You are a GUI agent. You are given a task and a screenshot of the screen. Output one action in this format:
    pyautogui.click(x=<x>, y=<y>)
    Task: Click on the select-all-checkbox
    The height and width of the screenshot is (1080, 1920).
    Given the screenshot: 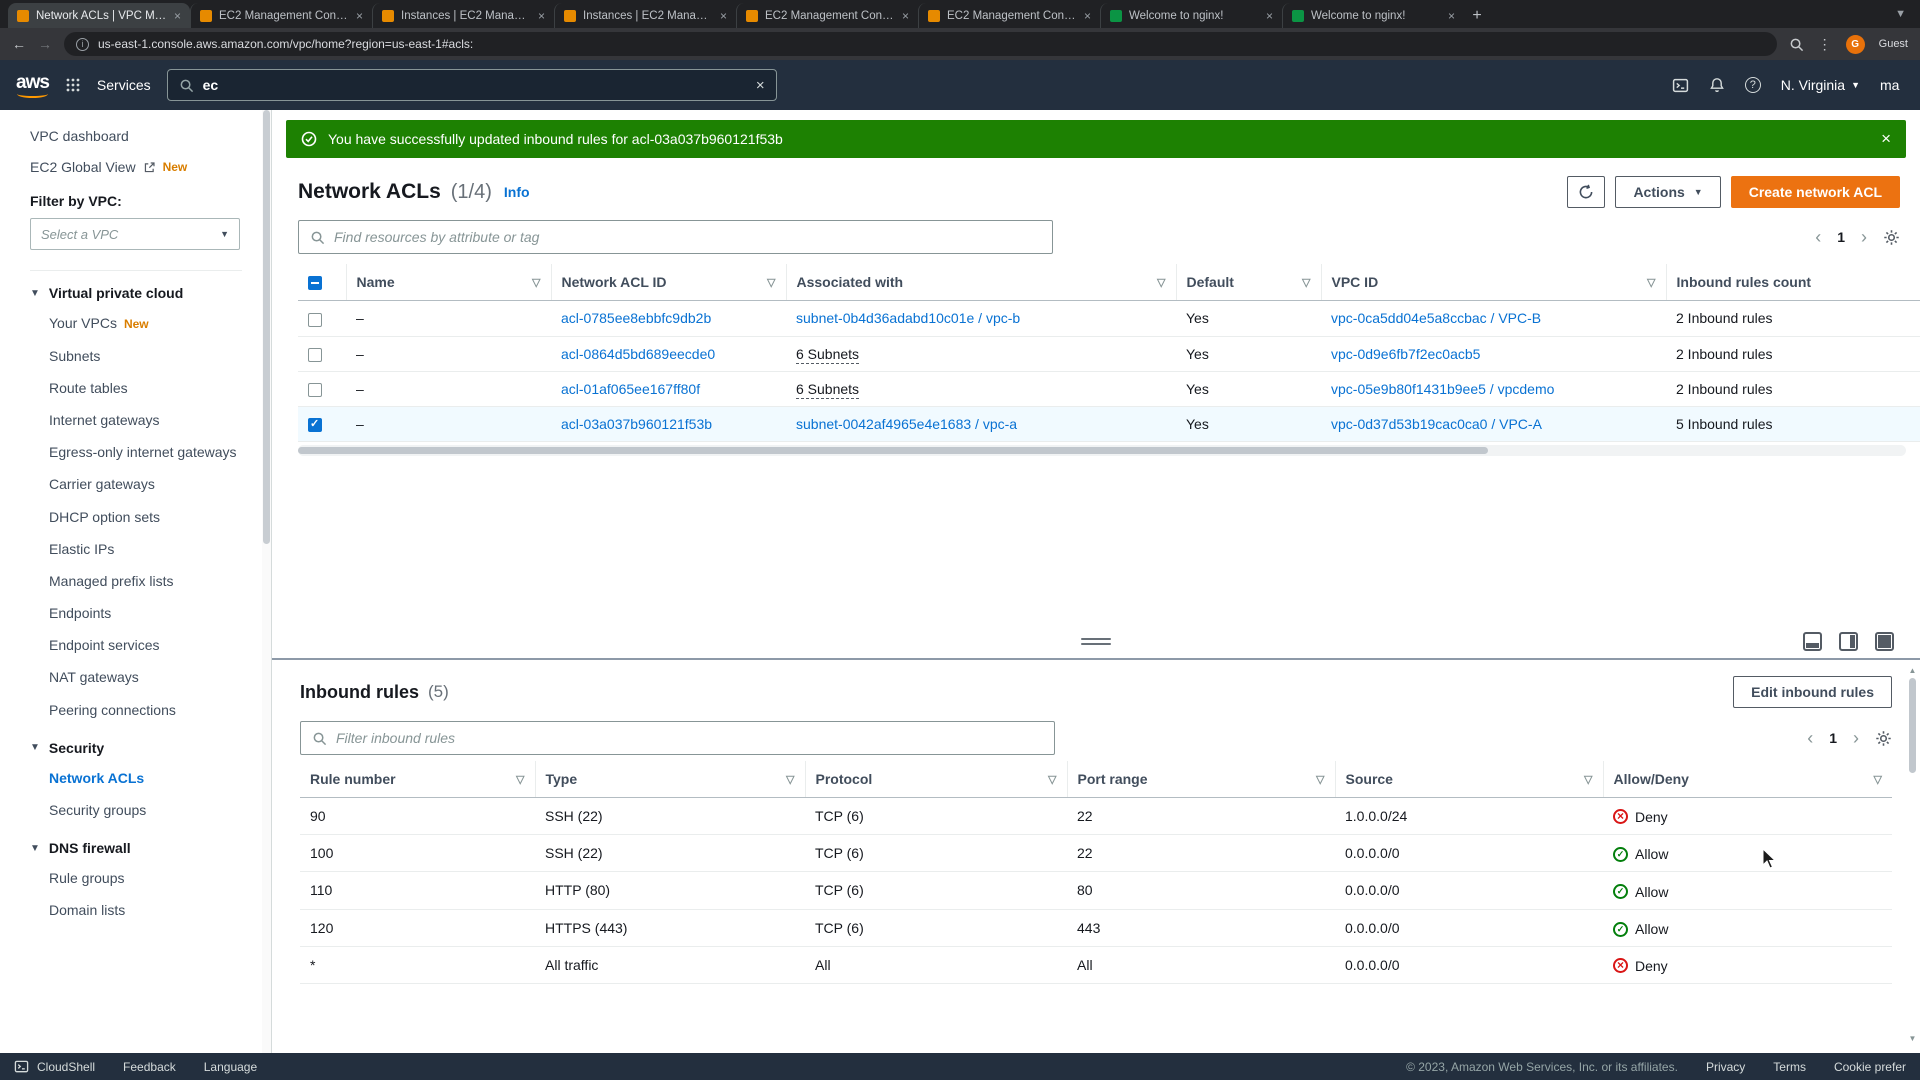 What is the action you would take?
    pyautogui.click(x=315, y=283)
    